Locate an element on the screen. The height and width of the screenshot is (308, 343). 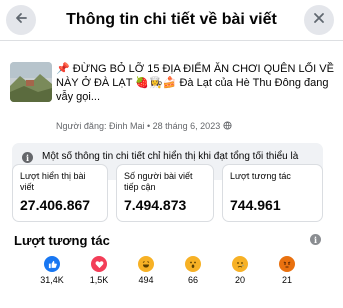
post-date: 28 tháng 6, 2023 is located at coordinates (186, 126).